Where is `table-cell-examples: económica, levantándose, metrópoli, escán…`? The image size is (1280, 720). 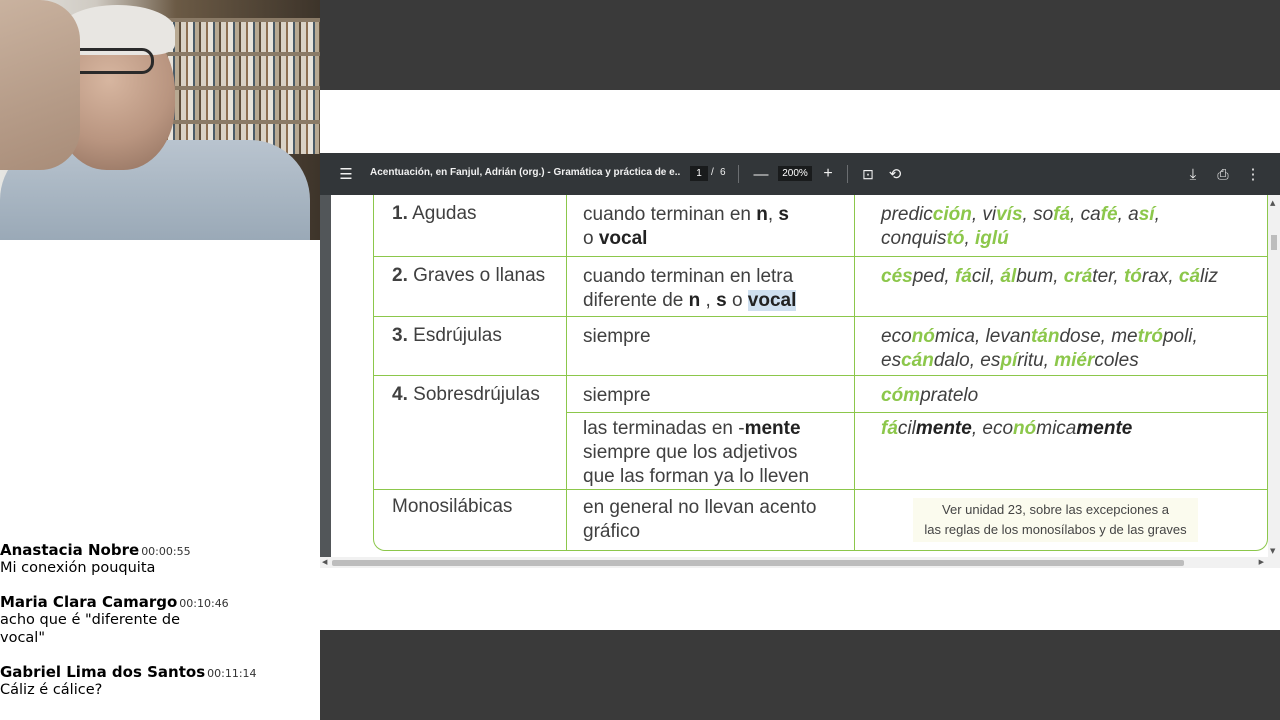 table-cell-examples: económica, levantándose, metrópoli, escán… is located at coordinates (1039, 348).